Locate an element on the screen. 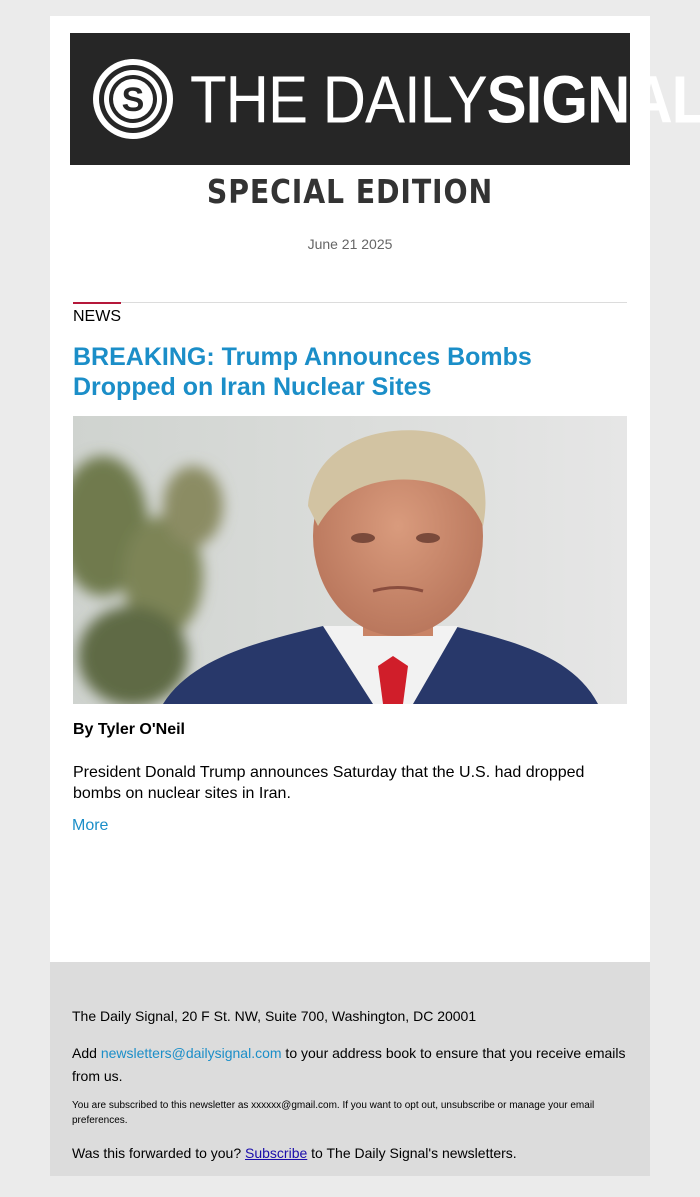 The width and height of the screenshot is (700, 1197). newsletter-email-link: newsletters@dailysignal.com is located at coordinates (191, 1053).